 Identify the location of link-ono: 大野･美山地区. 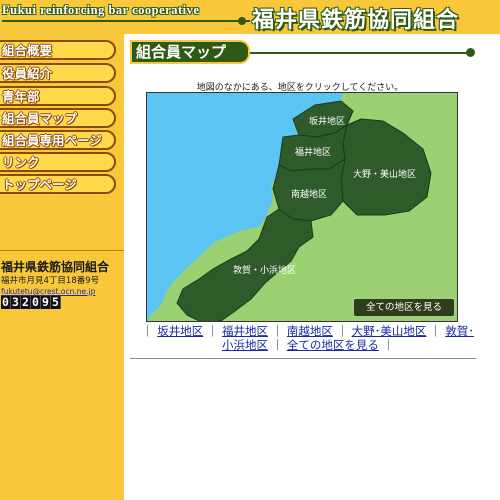
(389, 331).